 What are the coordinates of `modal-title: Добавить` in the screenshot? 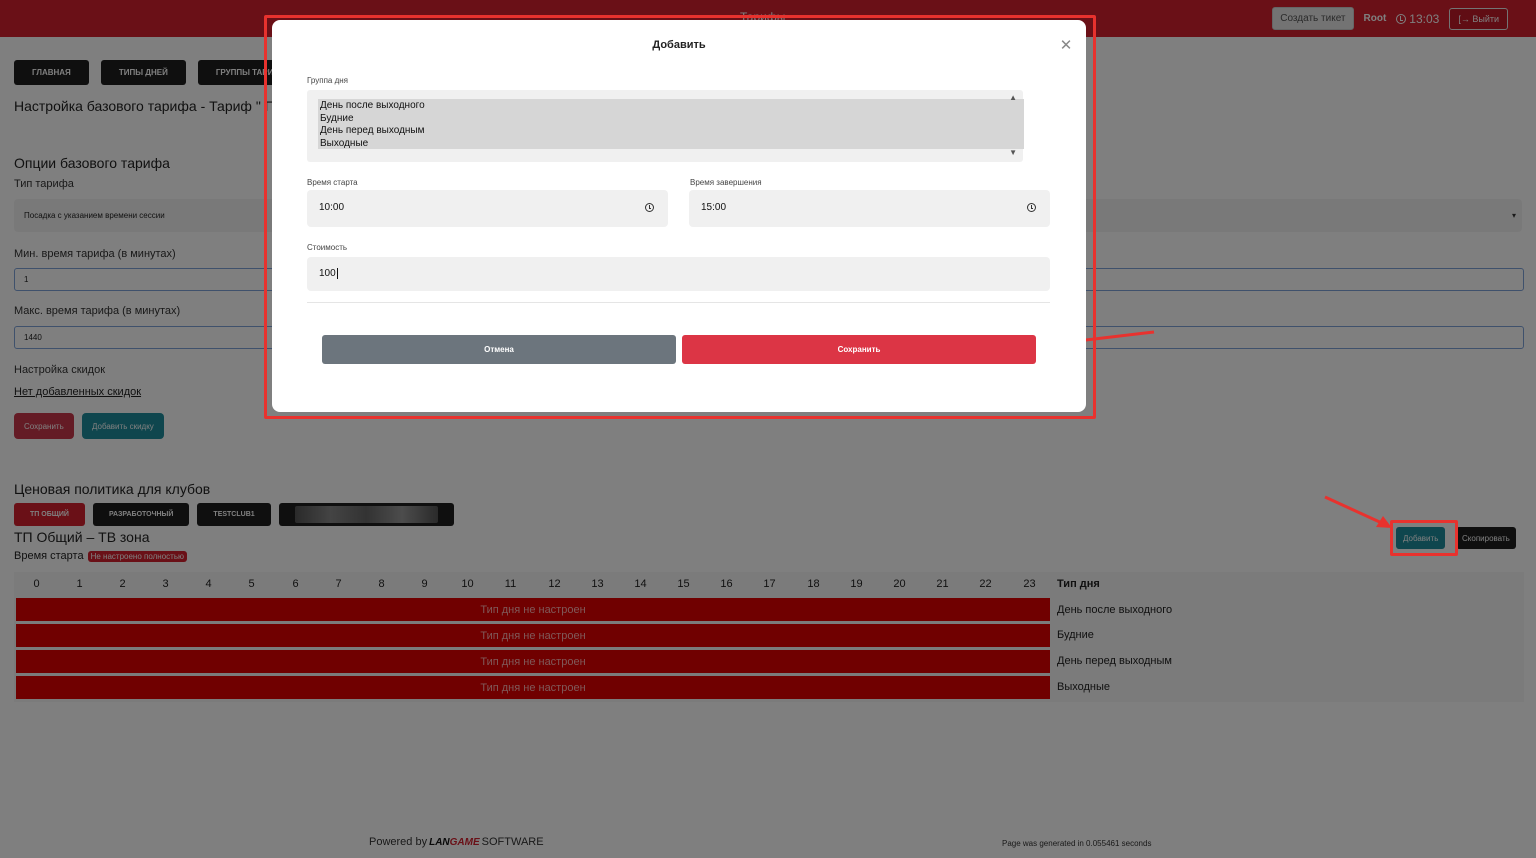 It's located at (679, 45).